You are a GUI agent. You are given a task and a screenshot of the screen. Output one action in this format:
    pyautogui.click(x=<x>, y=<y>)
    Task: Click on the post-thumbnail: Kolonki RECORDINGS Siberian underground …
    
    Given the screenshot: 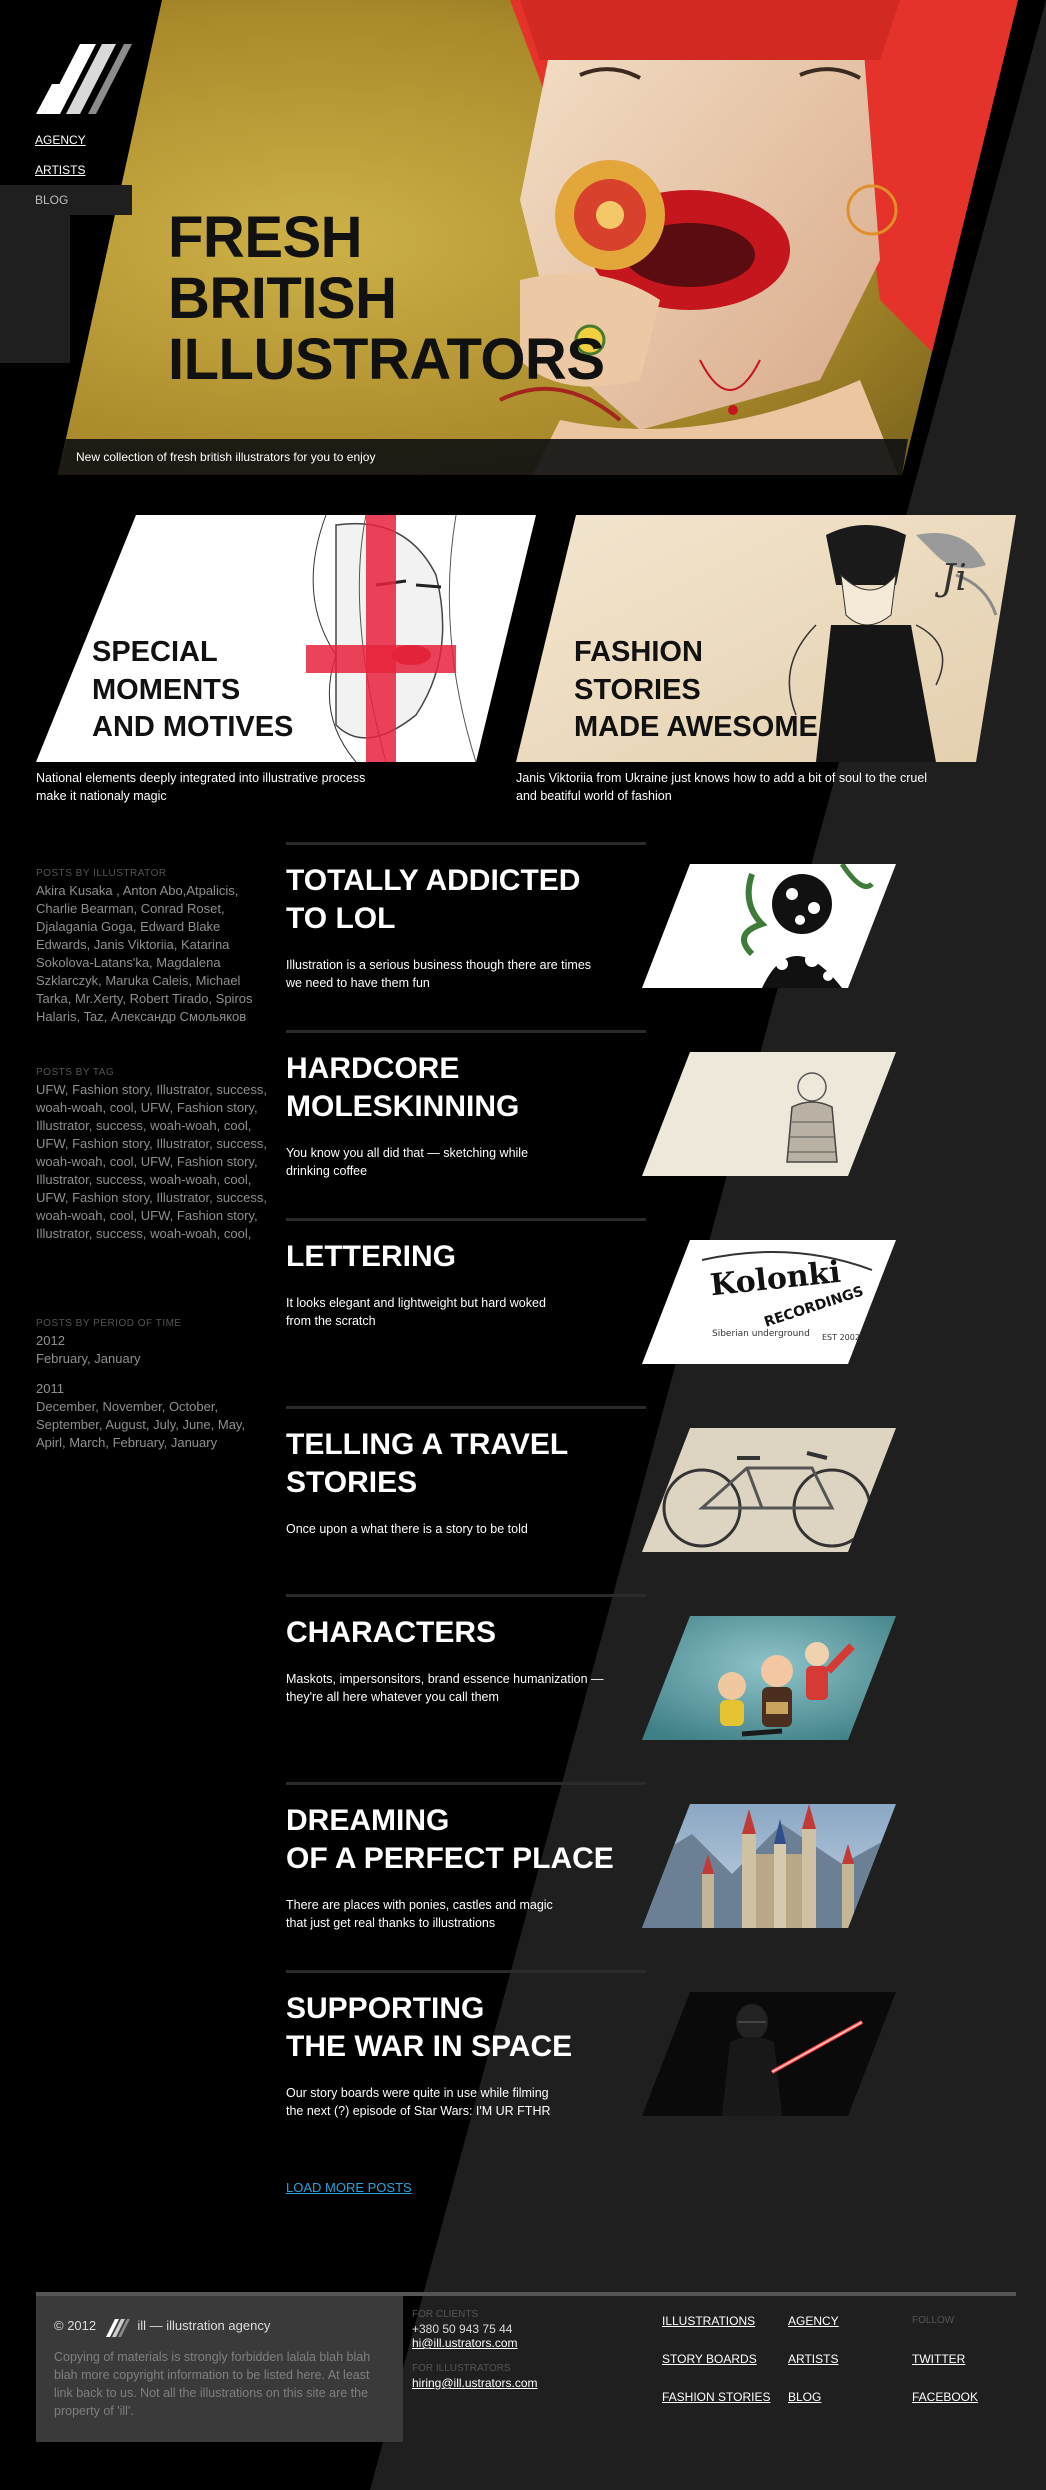 What is the action you would take?
    pyautogui.click(x=769, y=1302)
    